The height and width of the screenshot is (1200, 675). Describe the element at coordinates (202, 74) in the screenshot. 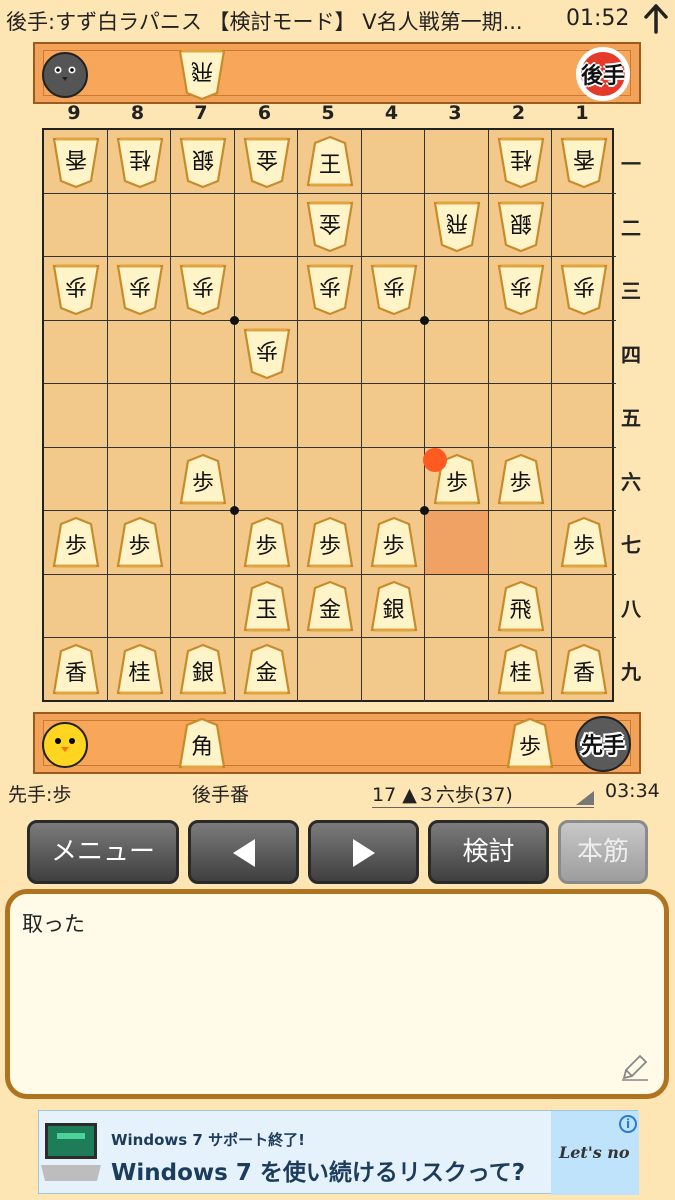

I see `gote-hand-piece: 飛` at that location.